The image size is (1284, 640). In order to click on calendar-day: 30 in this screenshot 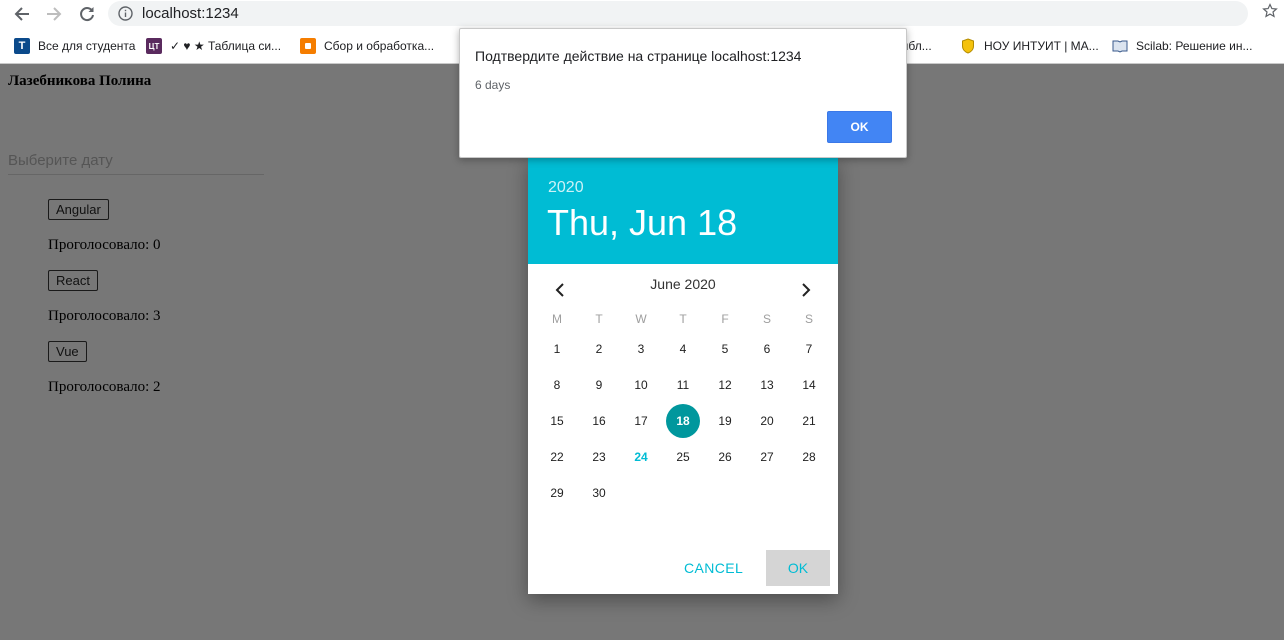, I will do `click(599, 493)`.